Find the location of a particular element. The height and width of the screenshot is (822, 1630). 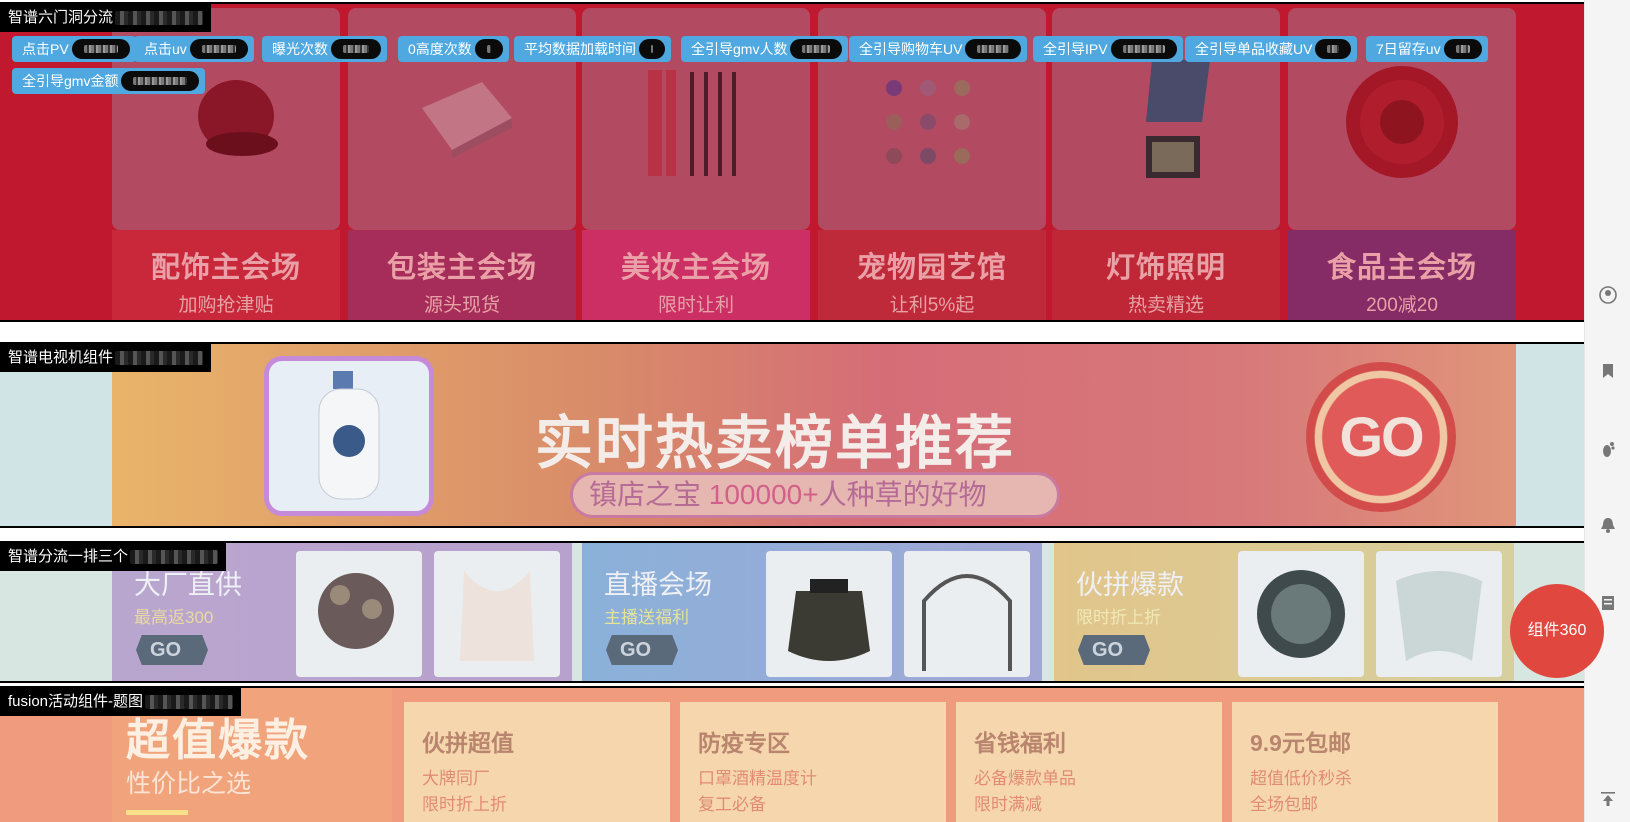

user-icon is located at coordinates (1608, 295).